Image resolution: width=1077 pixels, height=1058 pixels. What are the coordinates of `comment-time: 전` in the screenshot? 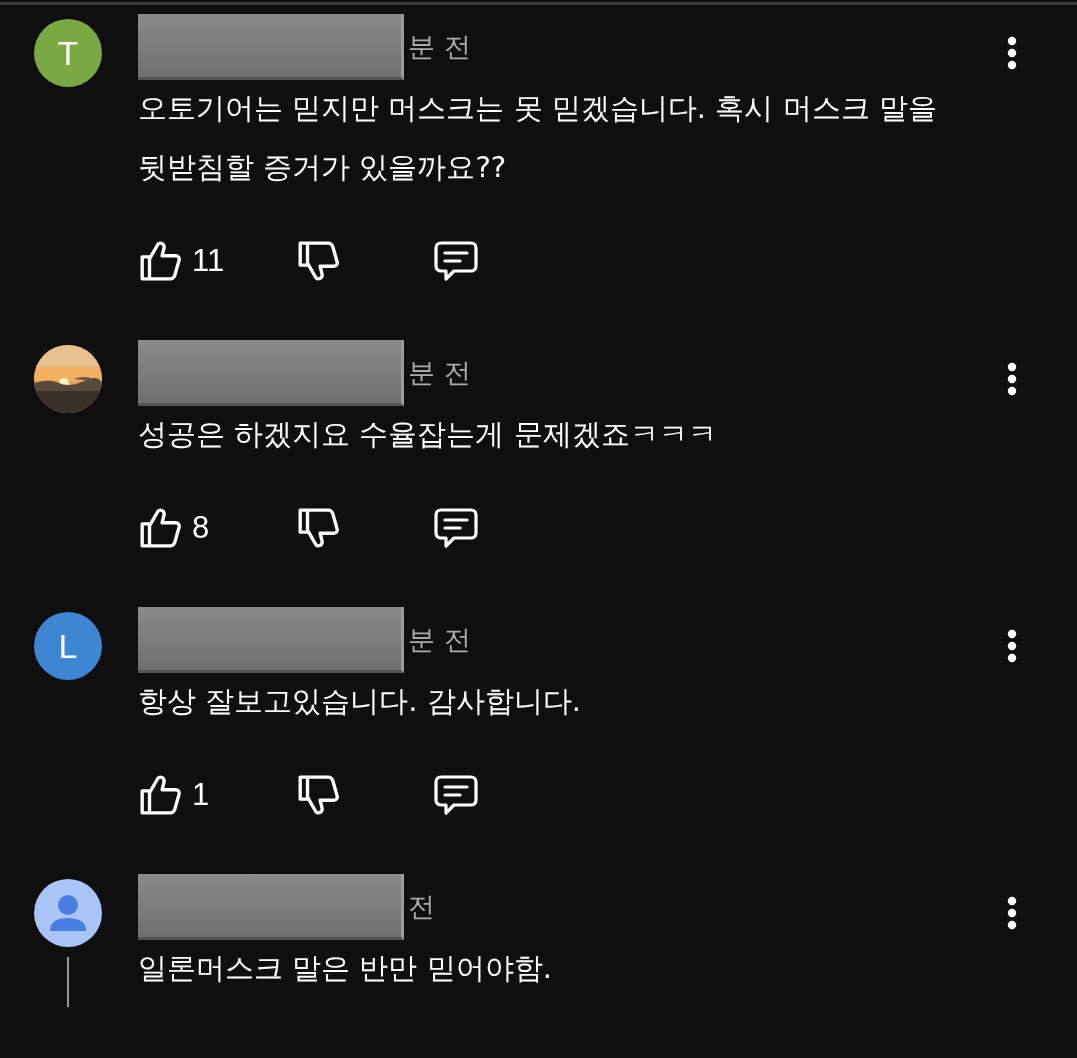 It's located at (421, 907).